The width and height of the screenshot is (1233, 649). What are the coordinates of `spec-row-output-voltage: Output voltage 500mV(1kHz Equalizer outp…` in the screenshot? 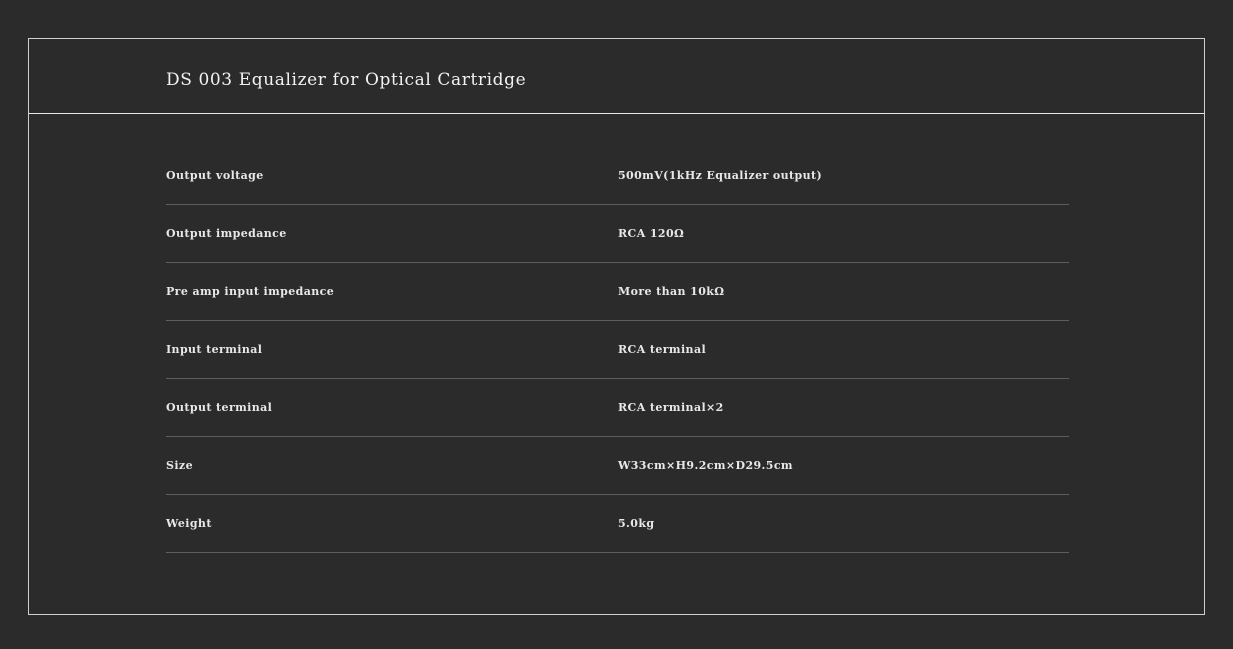 It's located at (617, 176).